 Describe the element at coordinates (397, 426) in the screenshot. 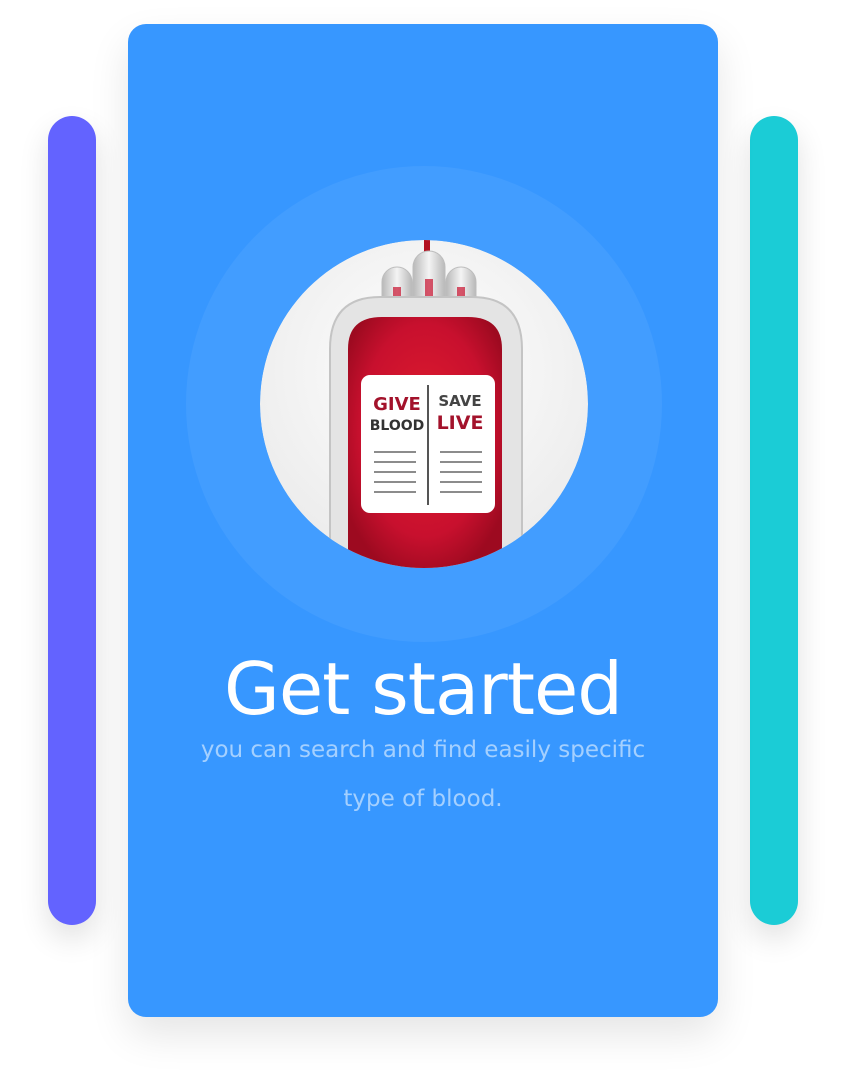

I see `label-blood: BLOOD` at that location.